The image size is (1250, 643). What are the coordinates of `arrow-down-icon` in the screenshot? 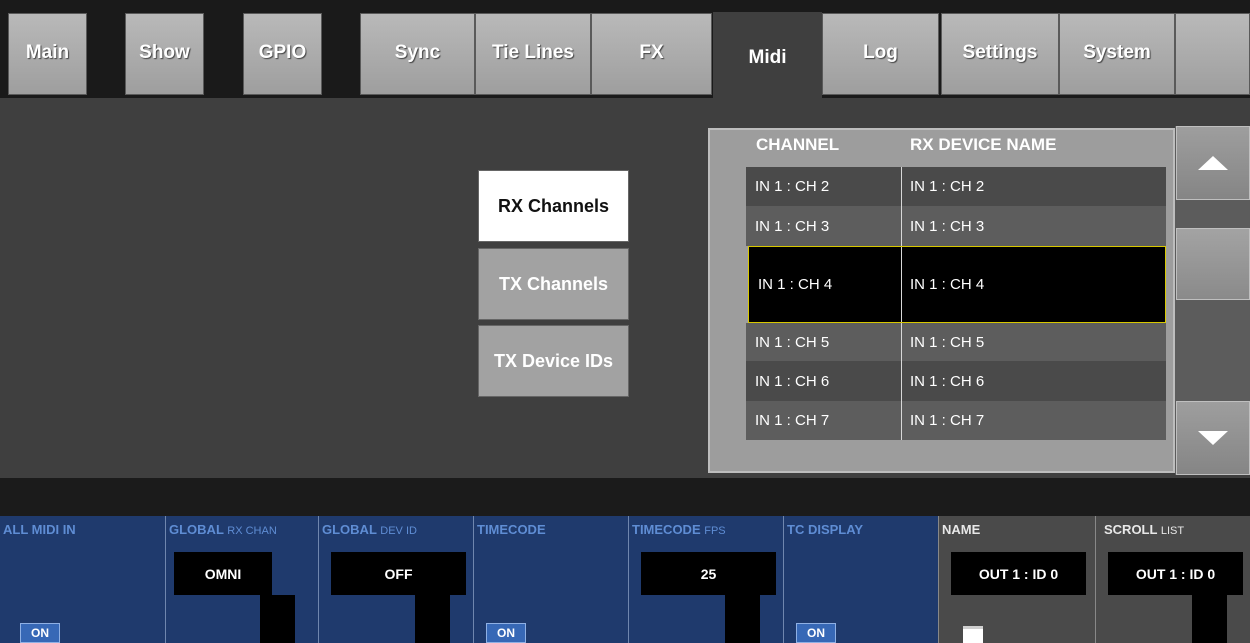 It's located at (1213, 438).